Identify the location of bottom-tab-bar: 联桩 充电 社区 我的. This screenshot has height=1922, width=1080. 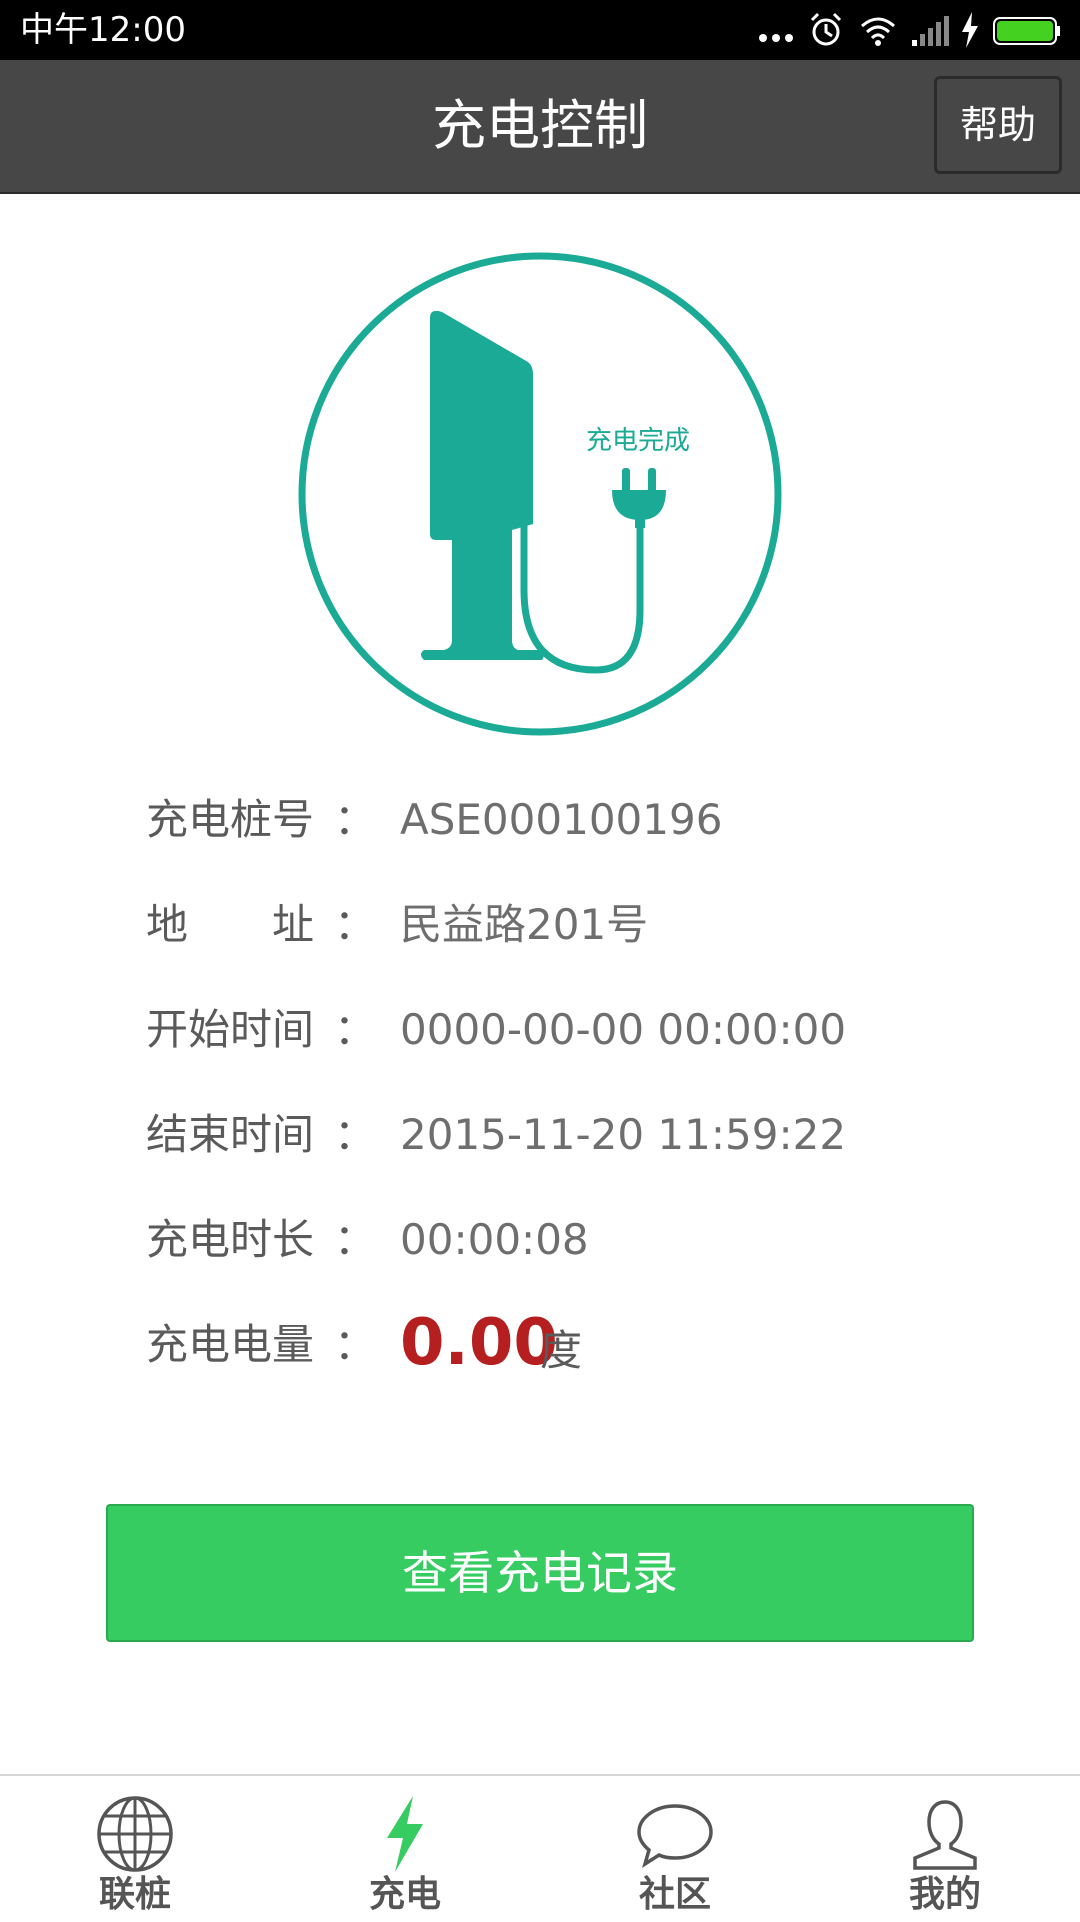
(540, 1848).